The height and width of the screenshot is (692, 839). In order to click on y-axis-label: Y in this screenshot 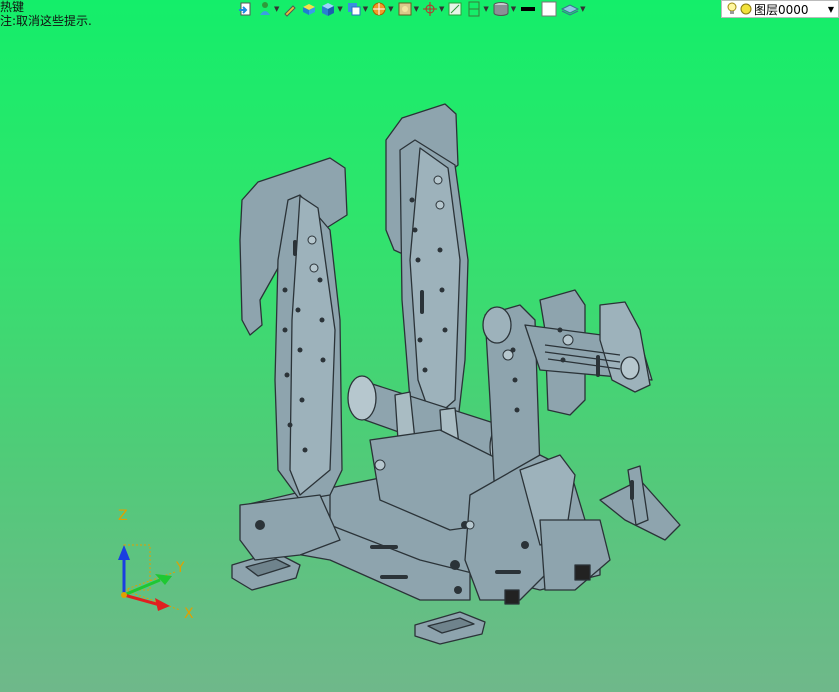, I will do `click(180, 568)`.